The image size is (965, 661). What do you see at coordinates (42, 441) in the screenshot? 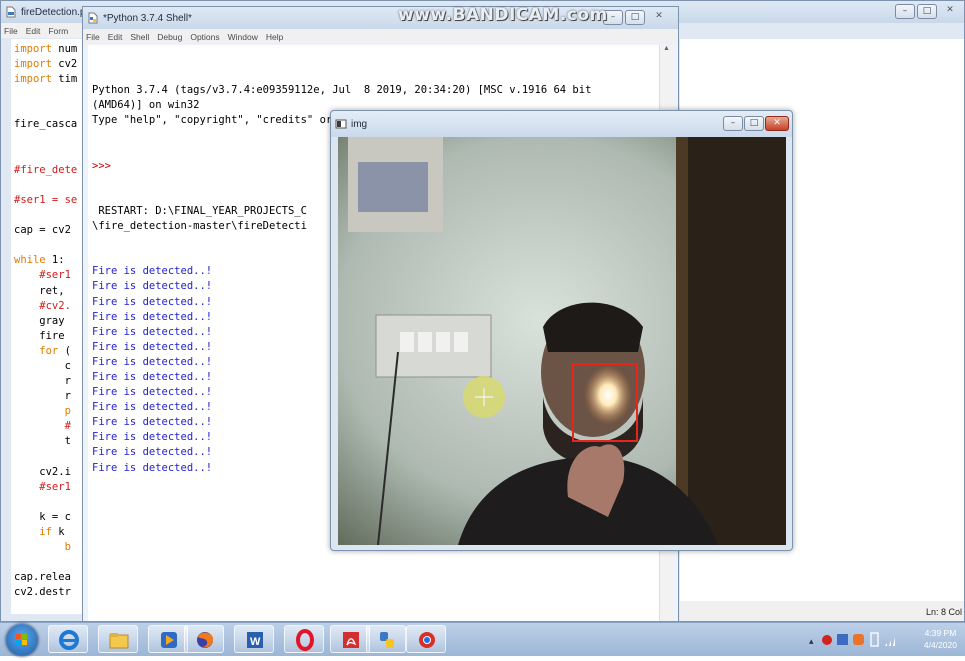
I see `editor-code-token: t` at bounding box center [42, 441].